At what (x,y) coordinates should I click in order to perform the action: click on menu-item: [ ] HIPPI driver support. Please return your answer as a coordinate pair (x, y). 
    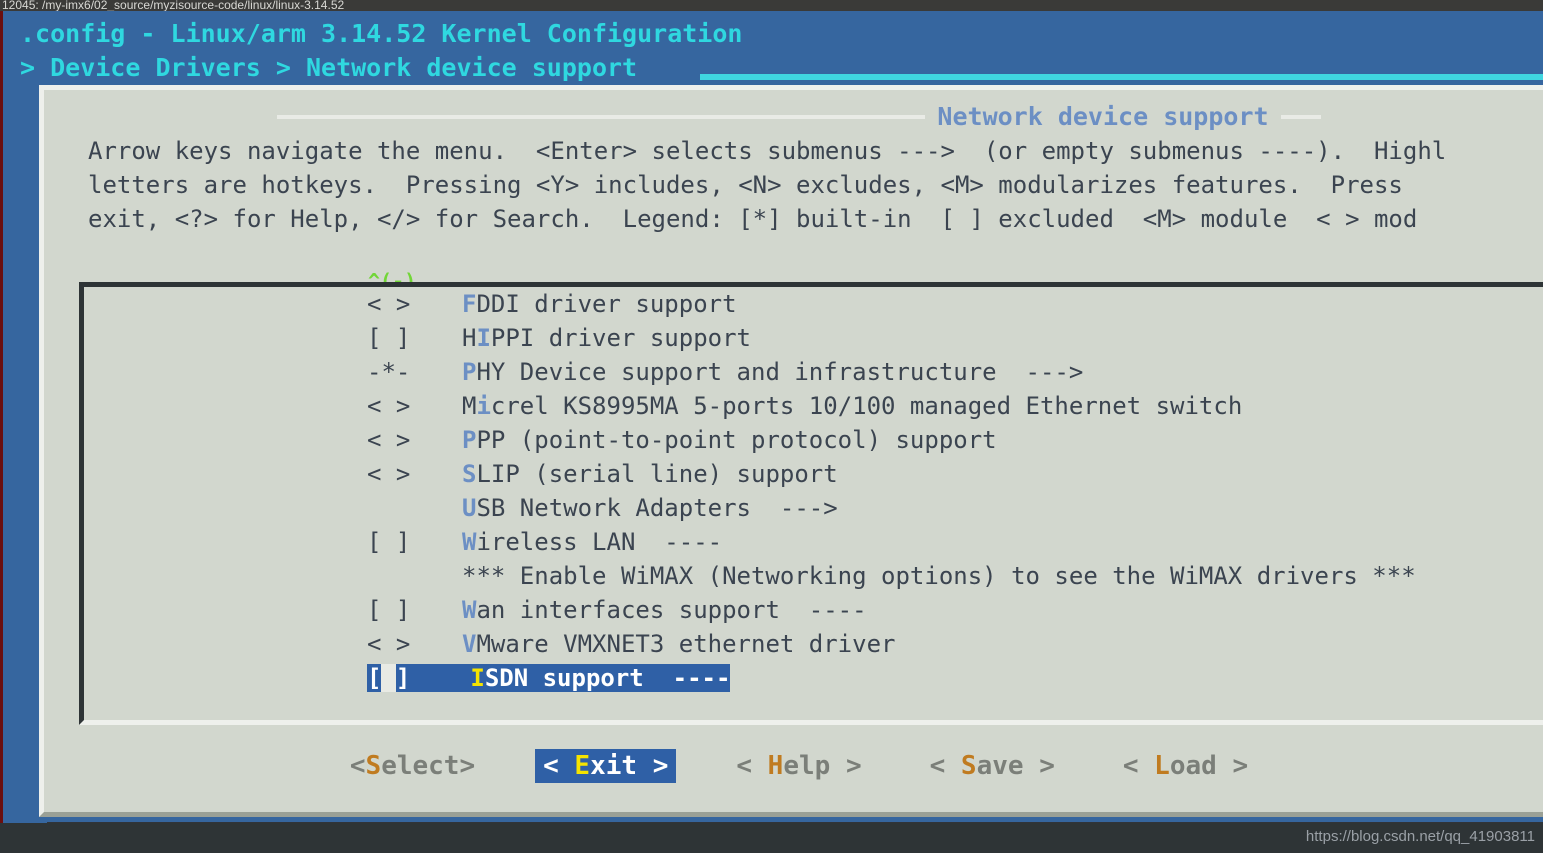
    Looking at the image, I should click on (813, 338).